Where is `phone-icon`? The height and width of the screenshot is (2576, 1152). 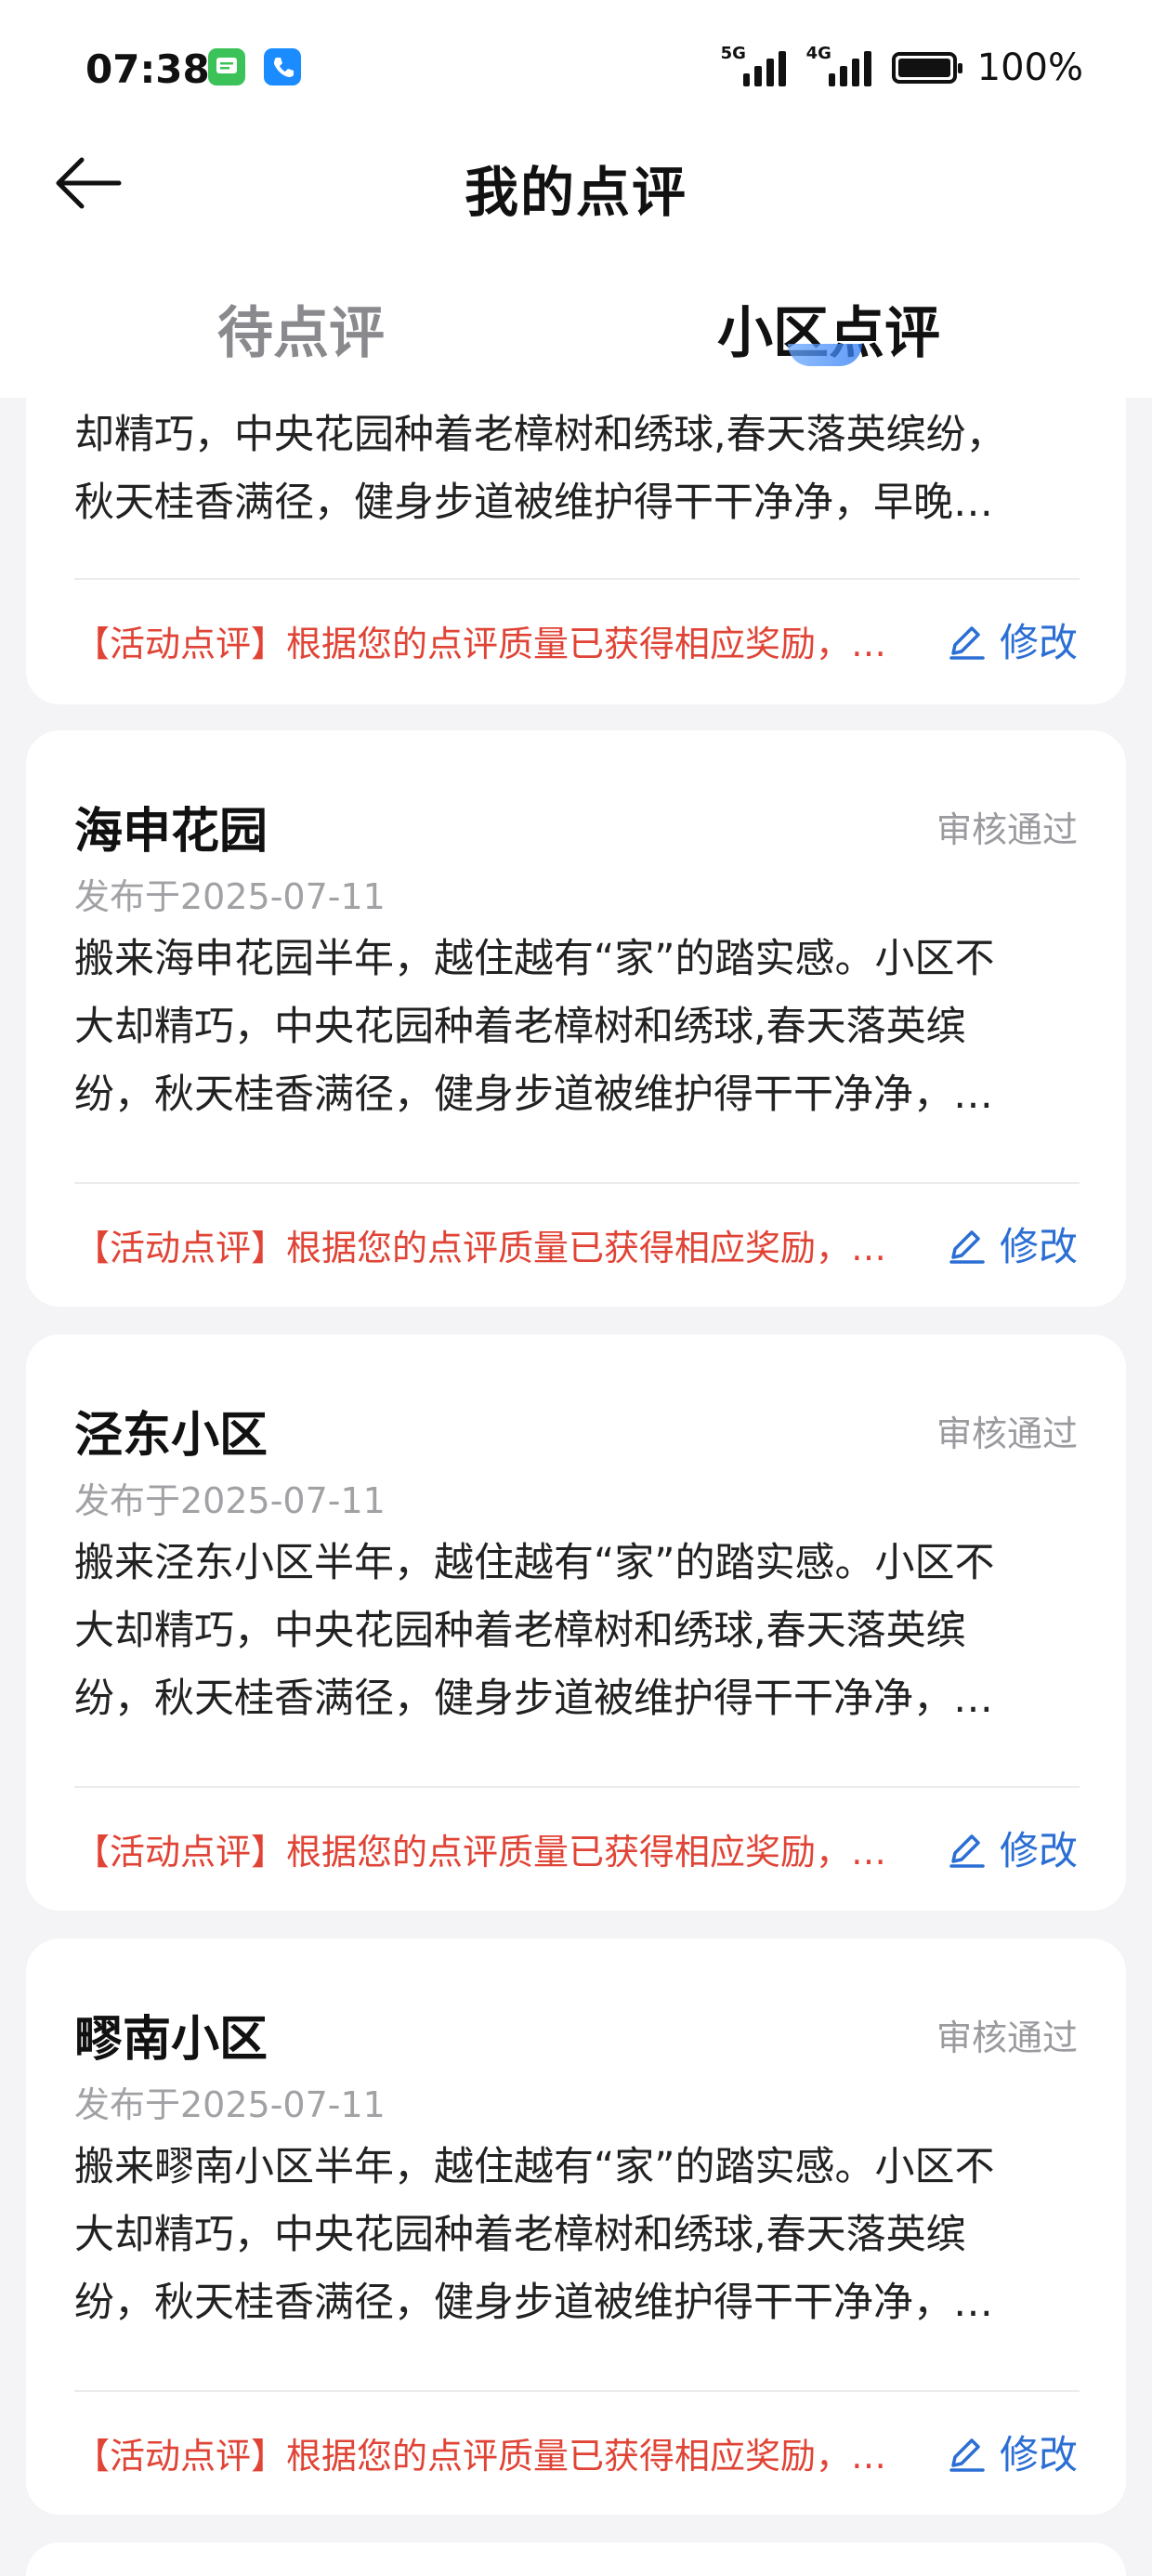
phone-icon is located at coordinates (282, 66).